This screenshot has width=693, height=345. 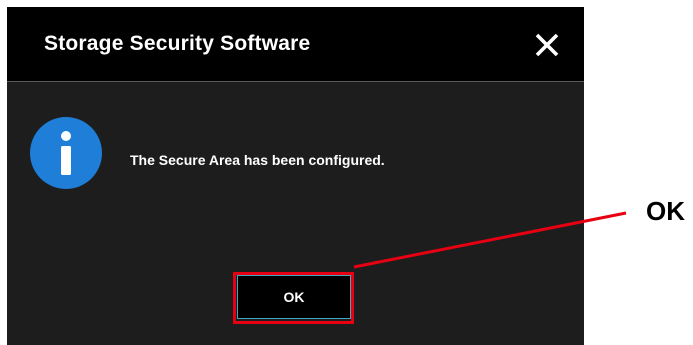 I want to click on ok-button: OK, so click(x=294, y=297).